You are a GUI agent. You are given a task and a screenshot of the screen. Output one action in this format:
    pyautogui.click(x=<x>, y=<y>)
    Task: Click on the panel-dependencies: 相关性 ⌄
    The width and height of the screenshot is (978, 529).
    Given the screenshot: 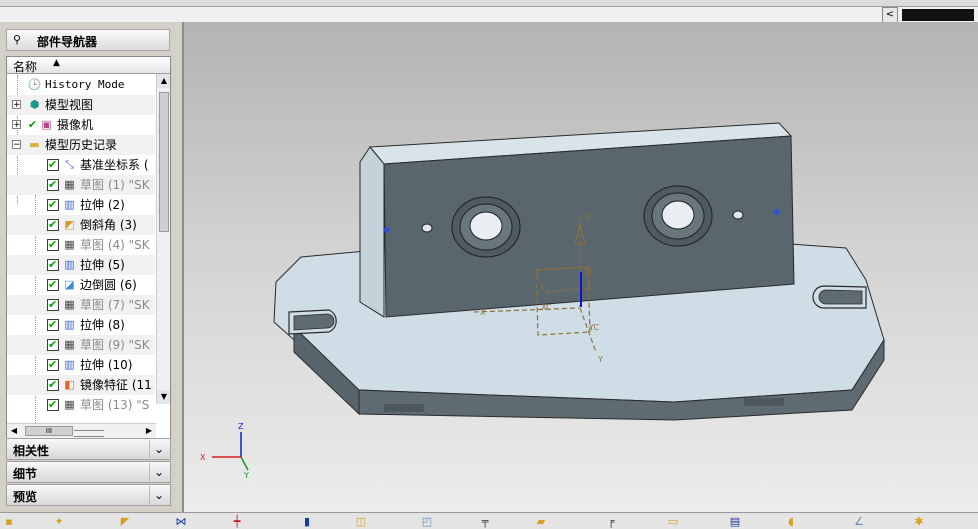 What is the action you would take?
    pyautogui.click(x=88, y=449)
    